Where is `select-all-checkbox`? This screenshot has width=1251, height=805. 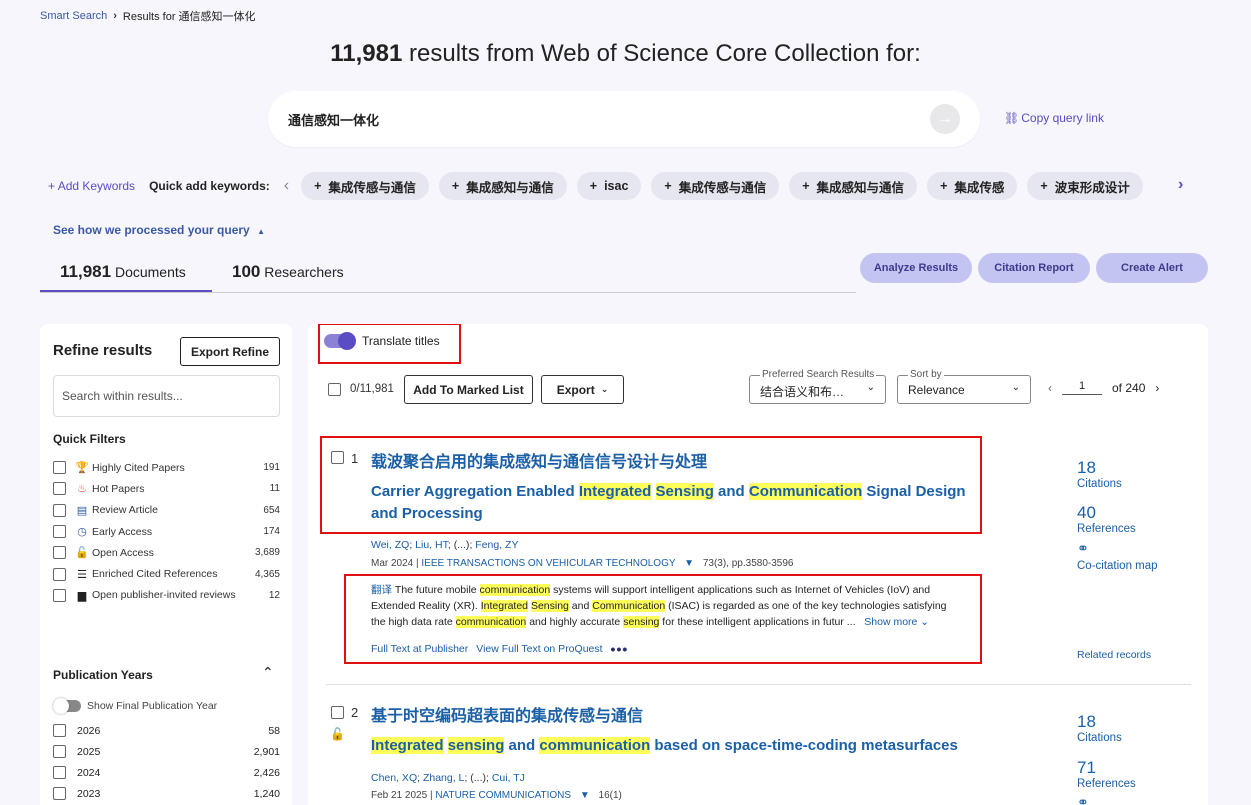
select-all-checkbox is located at coordinates (334, 389).